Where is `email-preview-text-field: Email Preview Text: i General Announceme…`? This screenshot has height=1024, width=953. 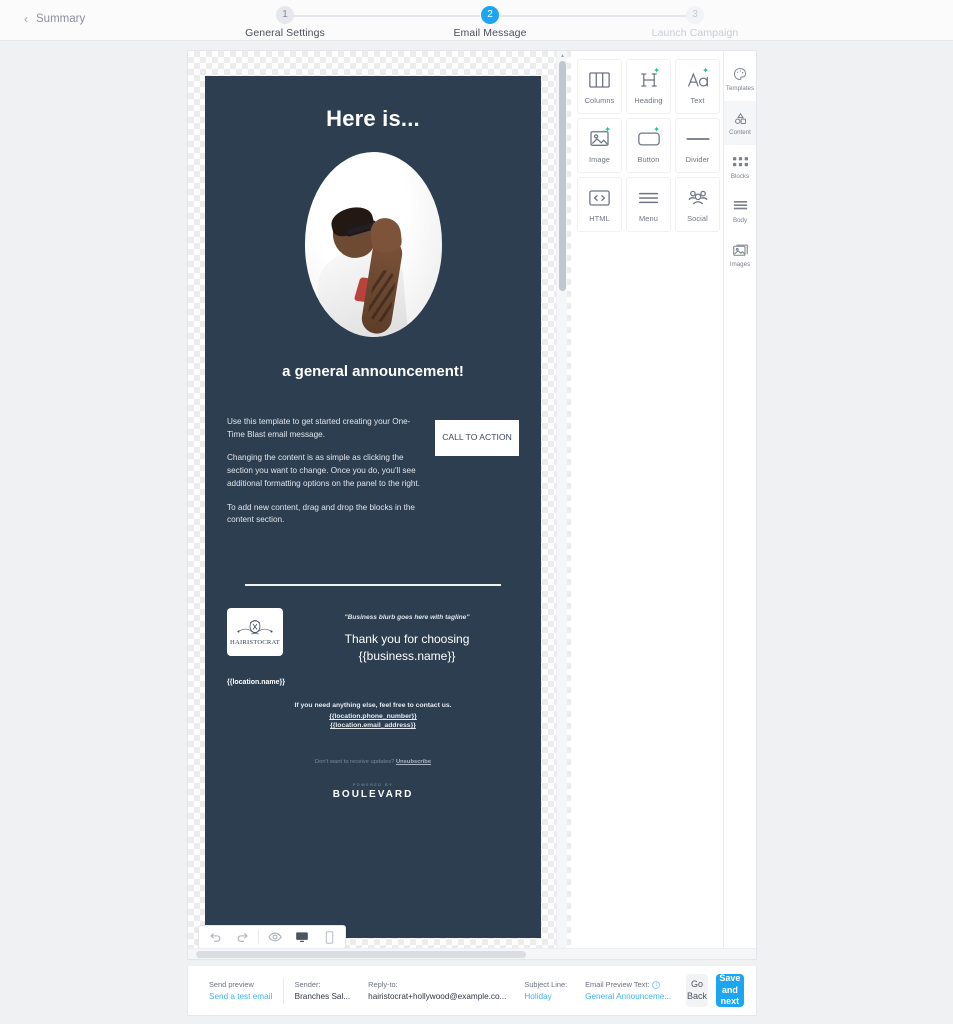 email-preview-text-field: Email Preview Text: i General Announceme… is located at coordinates (628, 990).